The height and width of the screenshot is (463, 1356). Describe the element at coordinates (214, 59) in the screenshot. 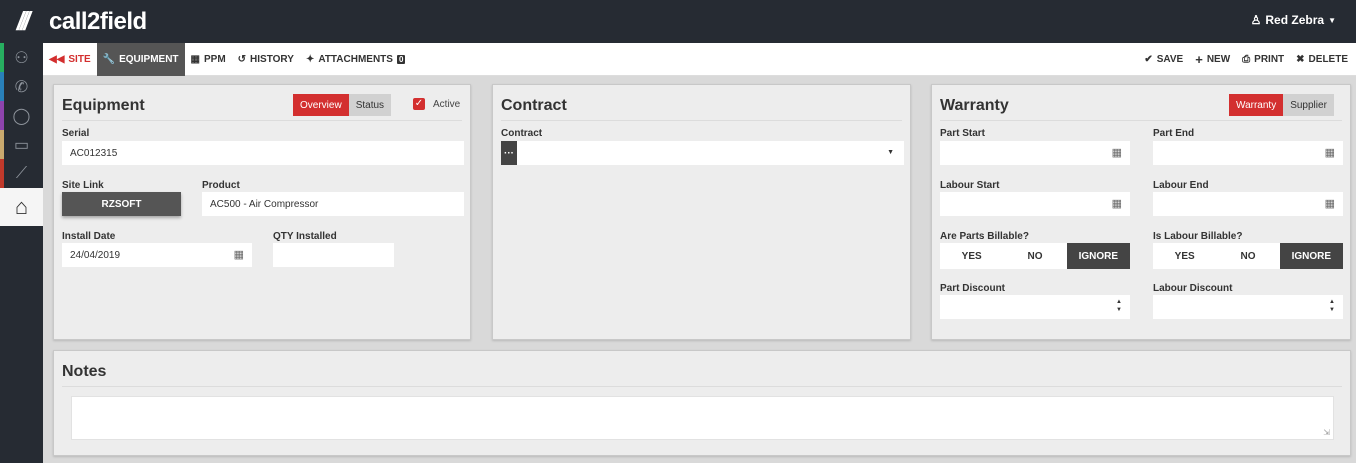

I see `tab-ppm-label: PPM` at that location.